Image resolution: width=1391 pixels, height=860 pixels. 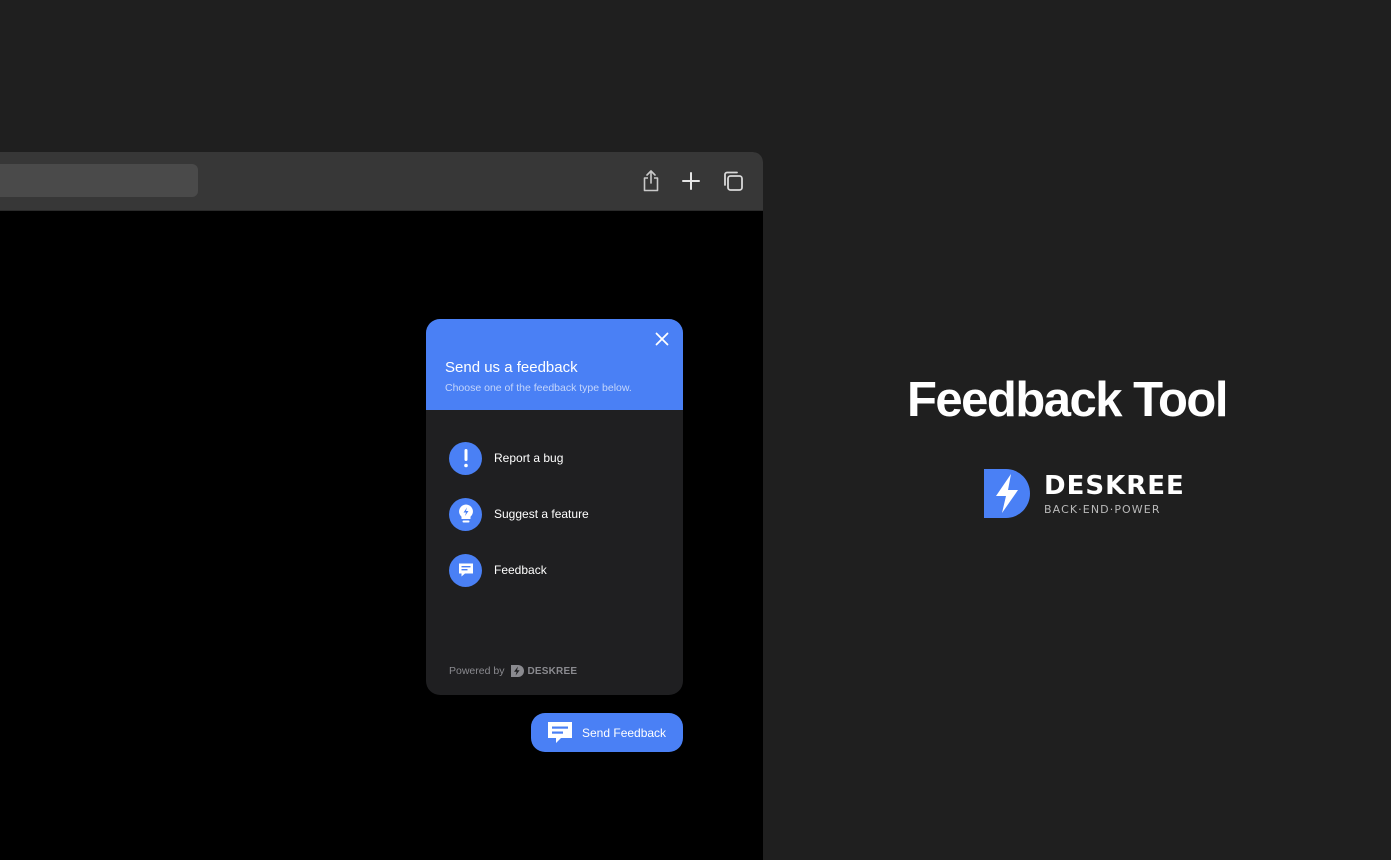 What do you see at coordinates (651, 181) in the screenshot?
I see `share-icon` at bounding box center [651, 181].